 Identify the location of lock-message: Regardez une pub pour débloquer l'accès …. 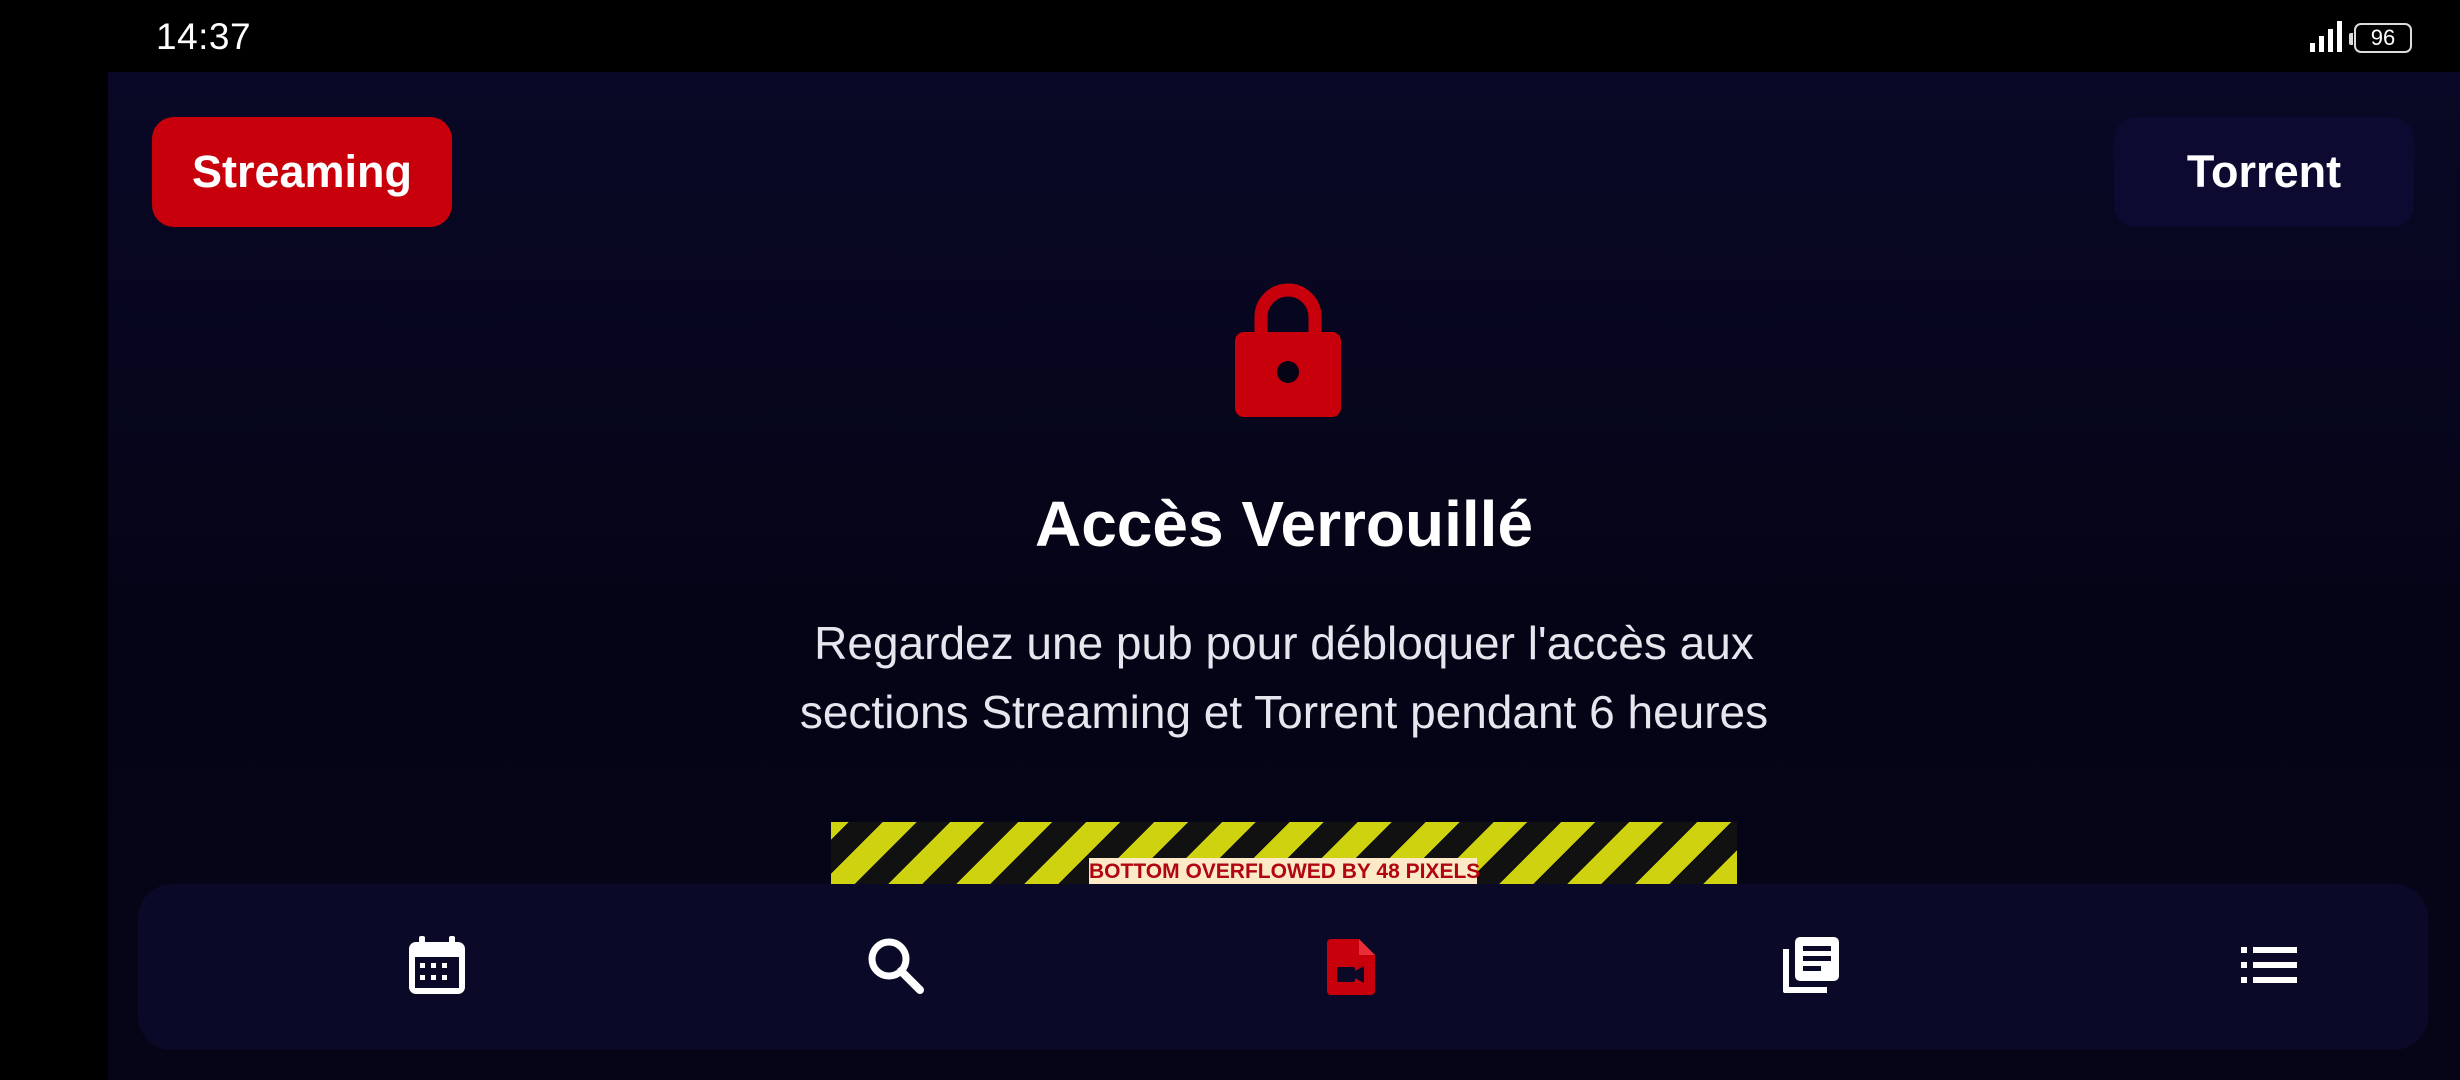
(1284, 677).